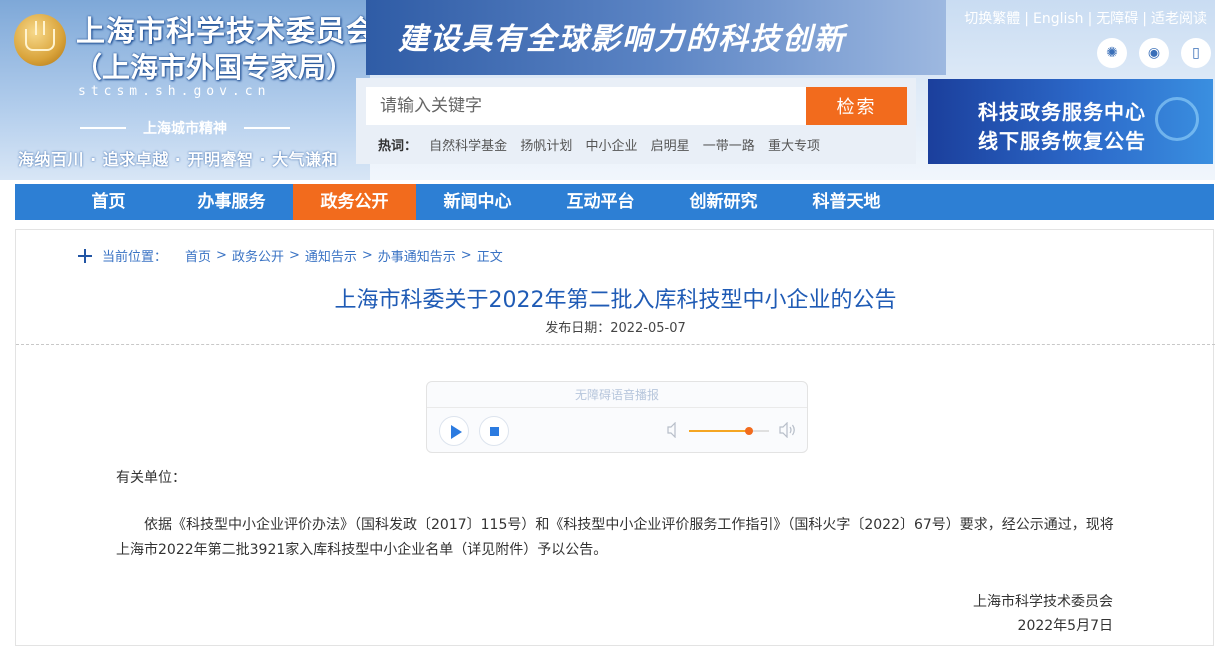 This screenshot has height=646, width=1215. I want to click on stop-button, so click(494, 431).